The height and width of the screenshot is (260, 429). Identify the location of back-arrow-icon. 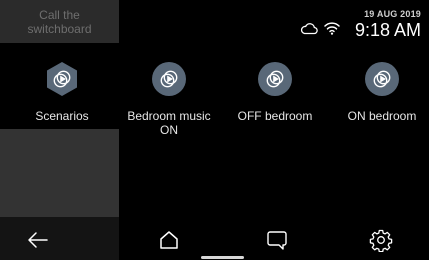
(38, 240).